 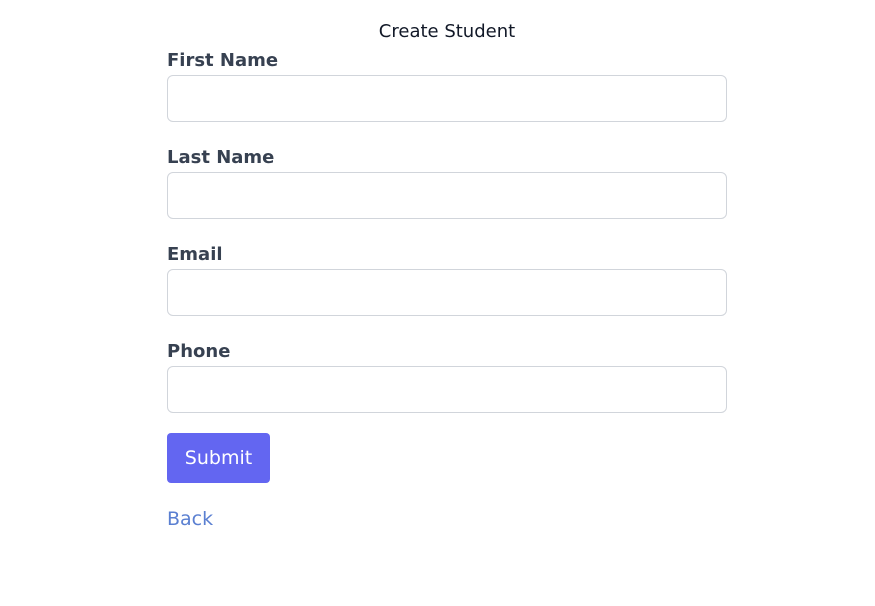 I want to click on email-field-group: Email, so click(x=447, y=292).